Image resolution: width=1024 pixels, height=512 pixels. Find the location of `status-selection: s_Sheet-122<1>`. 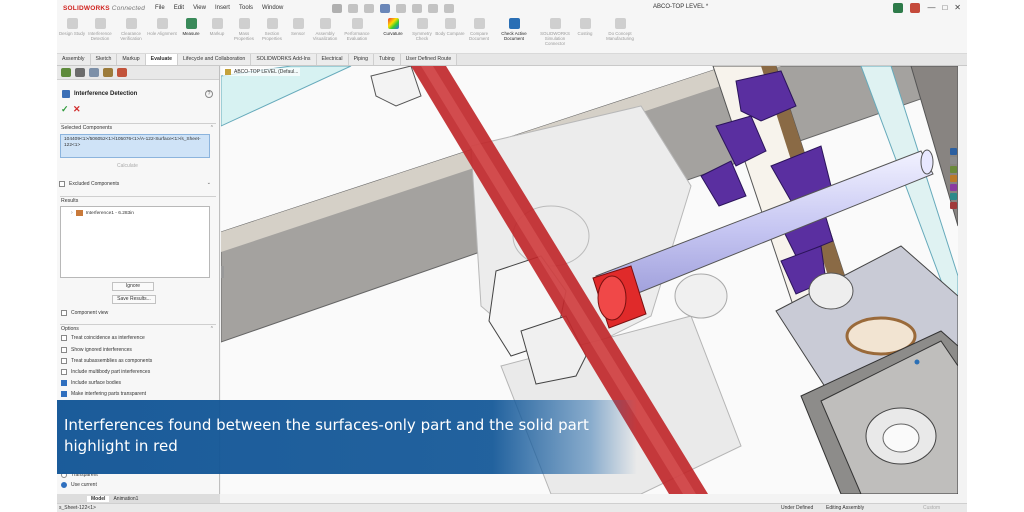

status-selection: s_Sheet-122<1> is located at coordinates (77, 508).